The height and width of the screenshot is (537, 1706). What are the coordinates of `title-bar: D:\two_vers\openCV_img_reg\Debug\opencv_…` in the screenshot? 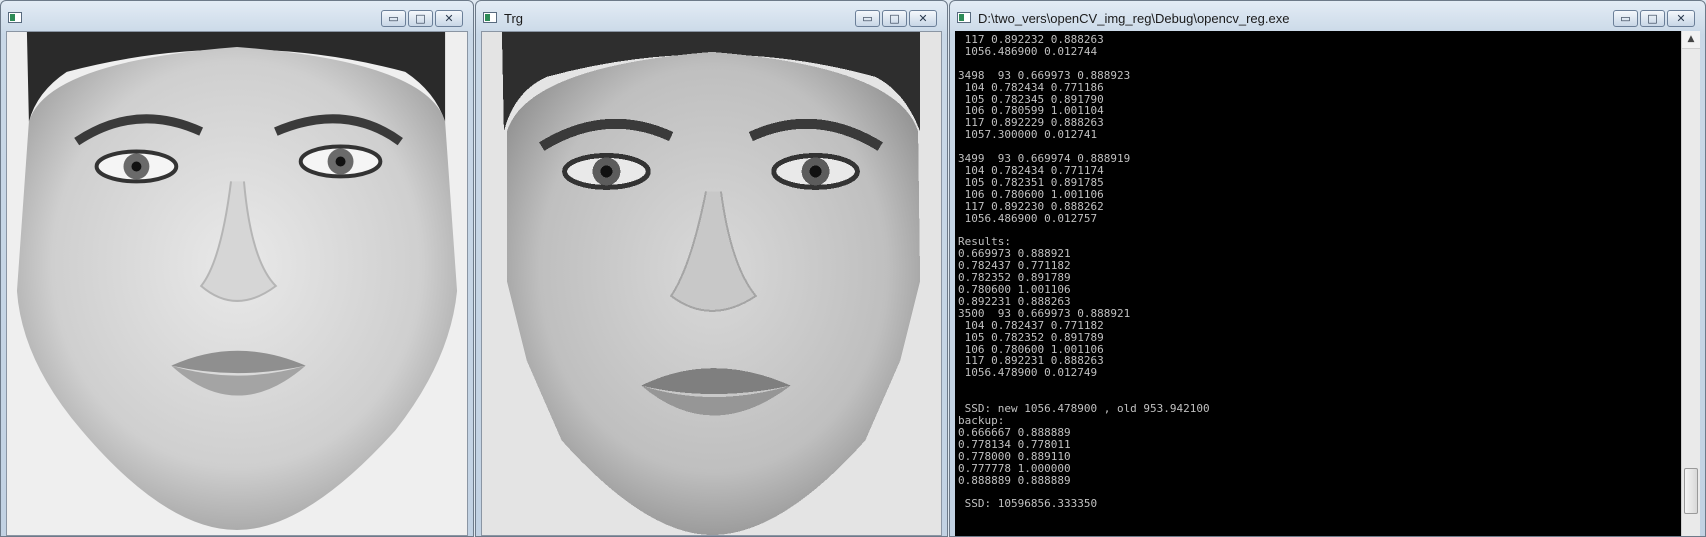 It's located at (1327, 18).